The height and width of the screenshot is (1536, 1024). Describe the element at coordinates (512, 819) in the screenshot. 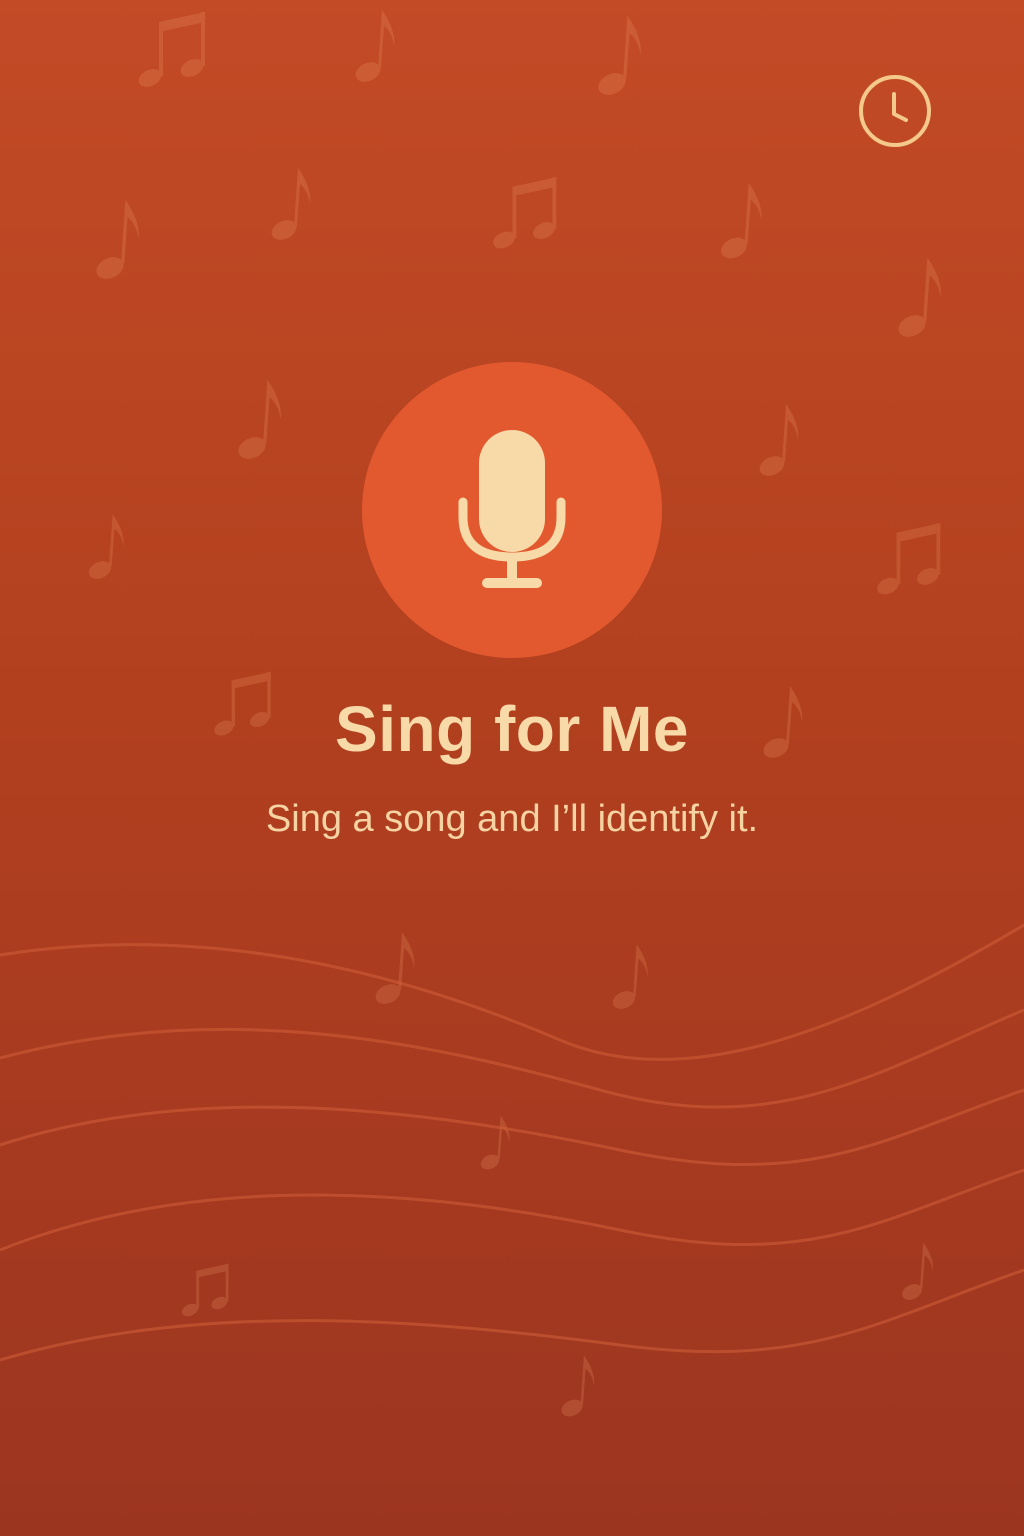

I see `page-subtitle: Sing a song and I’ll identify it.` at that location.